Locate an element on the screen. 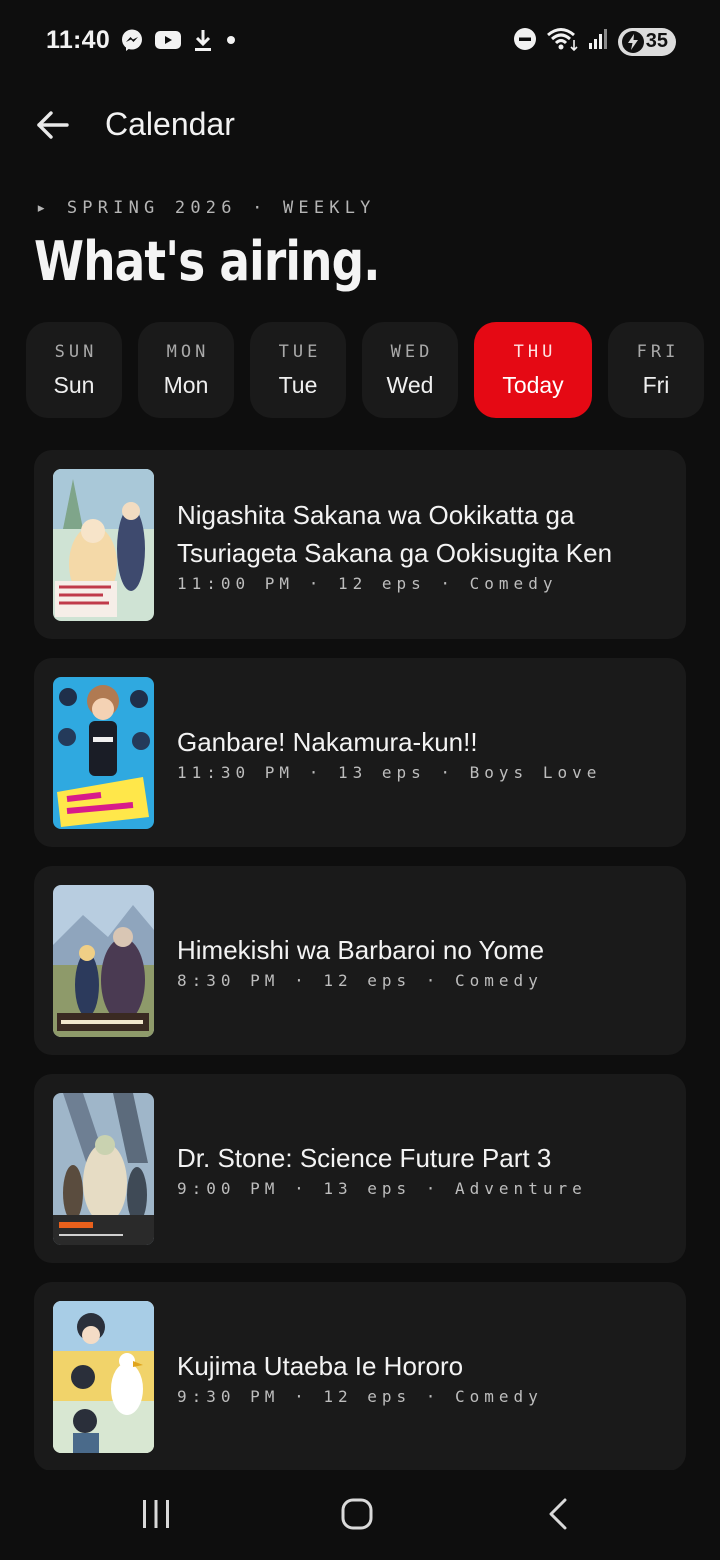 The height and width of the screenshot is (1560, 720). back-button is located at coordinates (53, 125).